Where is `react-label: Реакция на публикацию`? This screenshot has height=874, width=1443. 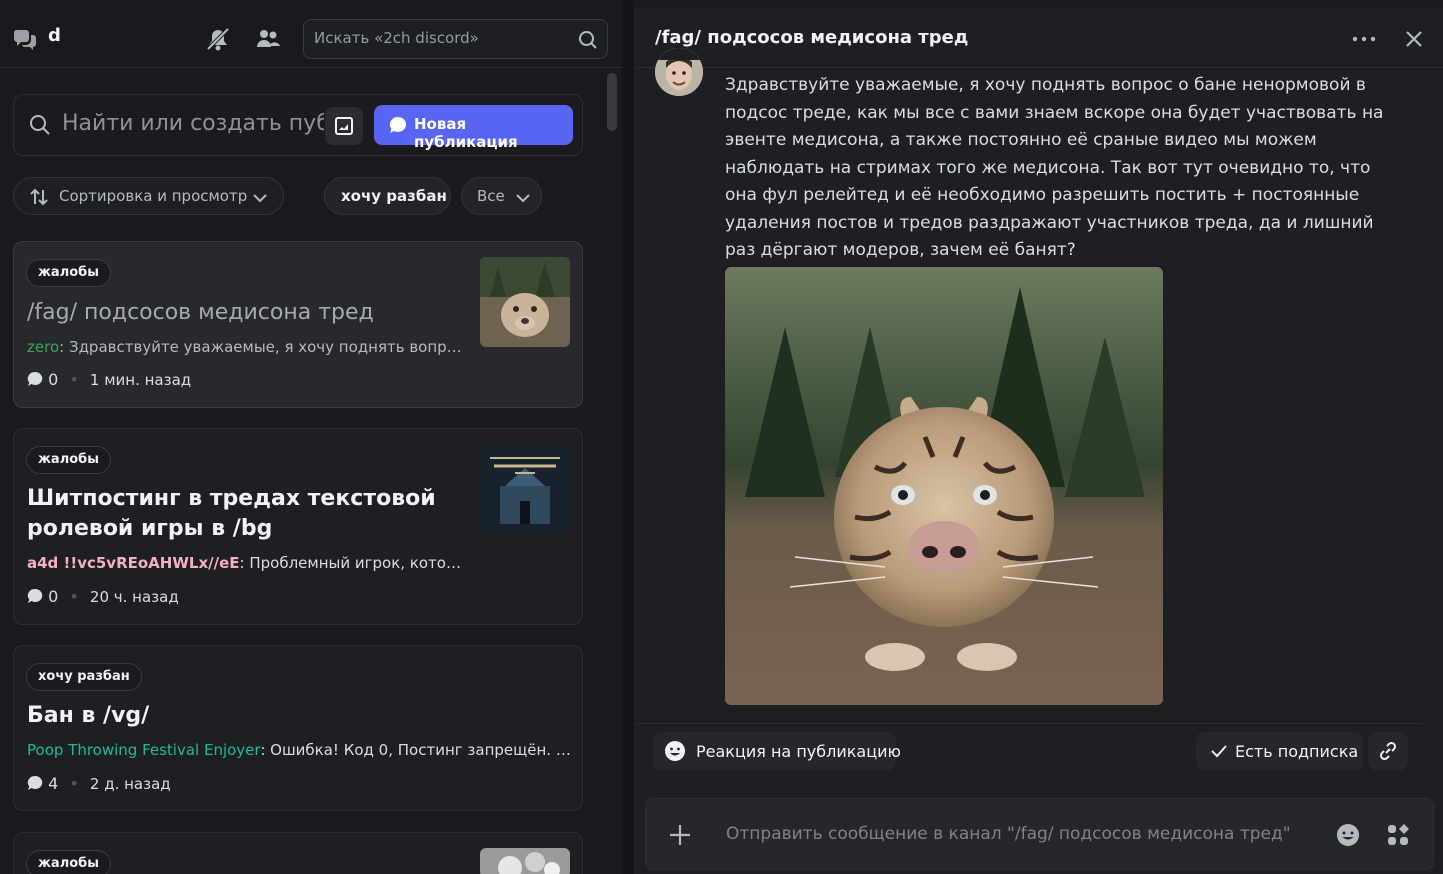 react-label: Реакция на публикацию is located at coordinates (798, 751).